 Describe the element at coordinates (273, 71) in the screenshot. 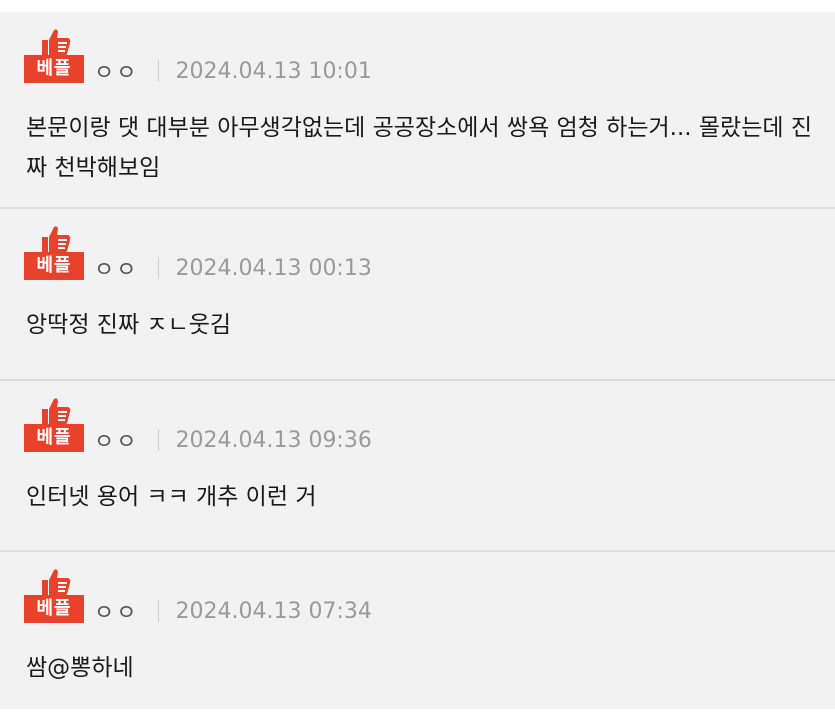

I see `timestamp: 2024.04.13 10:01` at that location.